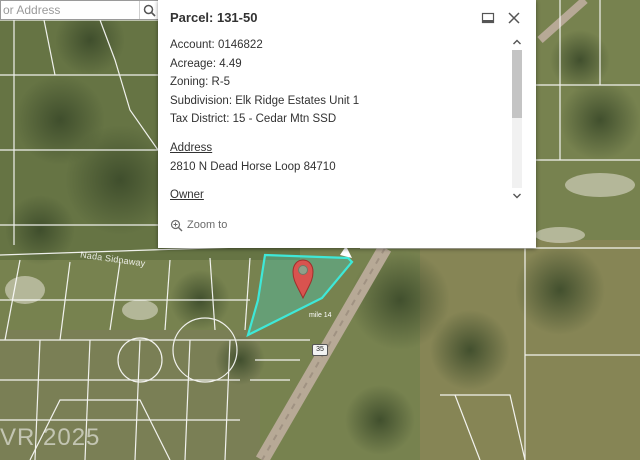 Image resolution: width=640 pixels, height=460 pixels. Describe the element at coordinates (517, 84) in the screenshot. I see `scroll-thumb` at that location.